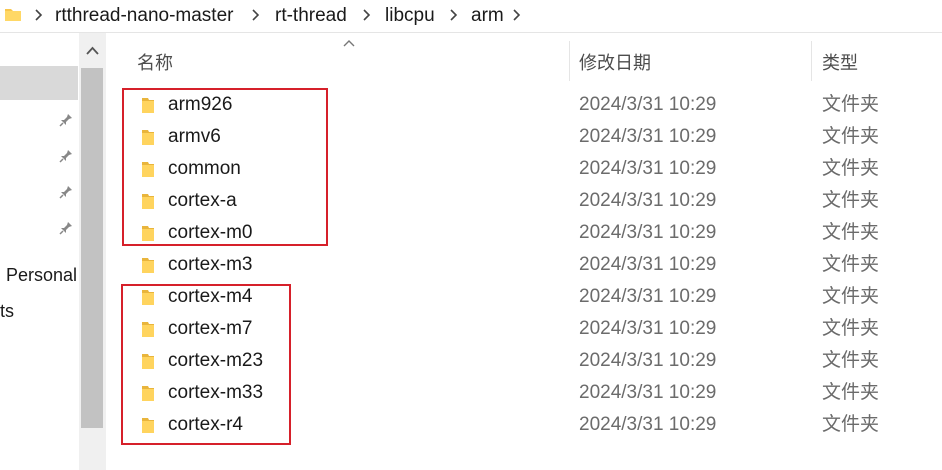 Image resolution: width=942 pixels, height=470 pixels. Describe the element at coordinates (39, 83) in the screenshot. I see `nav-item-selected` at that location.